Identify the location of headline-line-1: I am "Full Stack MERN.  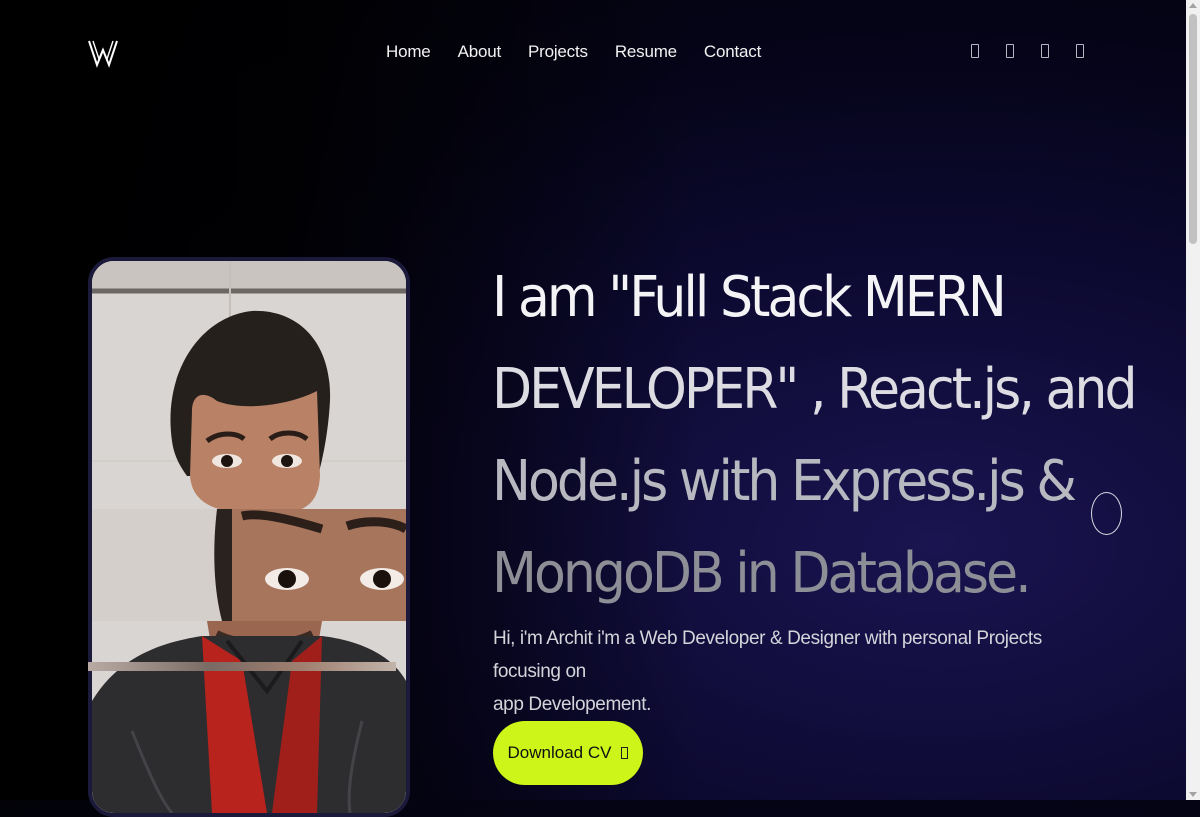
(749, 297).